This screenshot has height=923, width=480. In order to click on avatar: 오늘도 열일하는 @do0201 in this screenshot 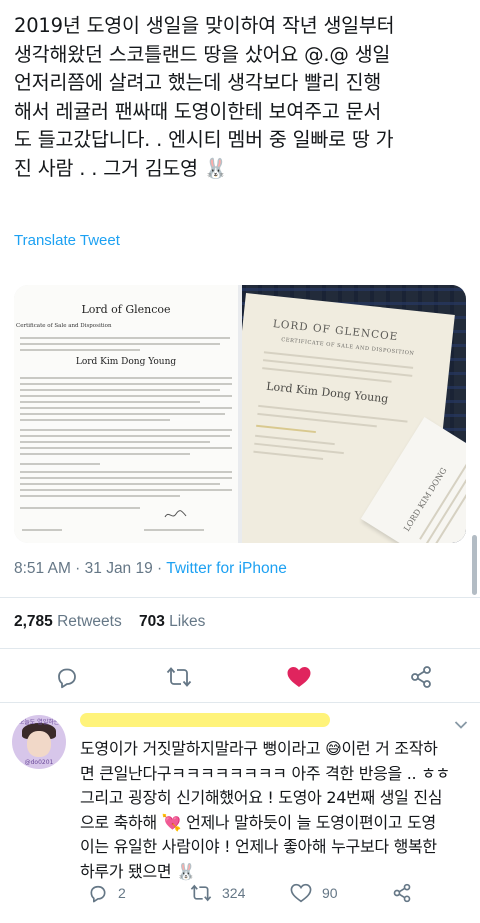, I will do `click(39, 742)`.